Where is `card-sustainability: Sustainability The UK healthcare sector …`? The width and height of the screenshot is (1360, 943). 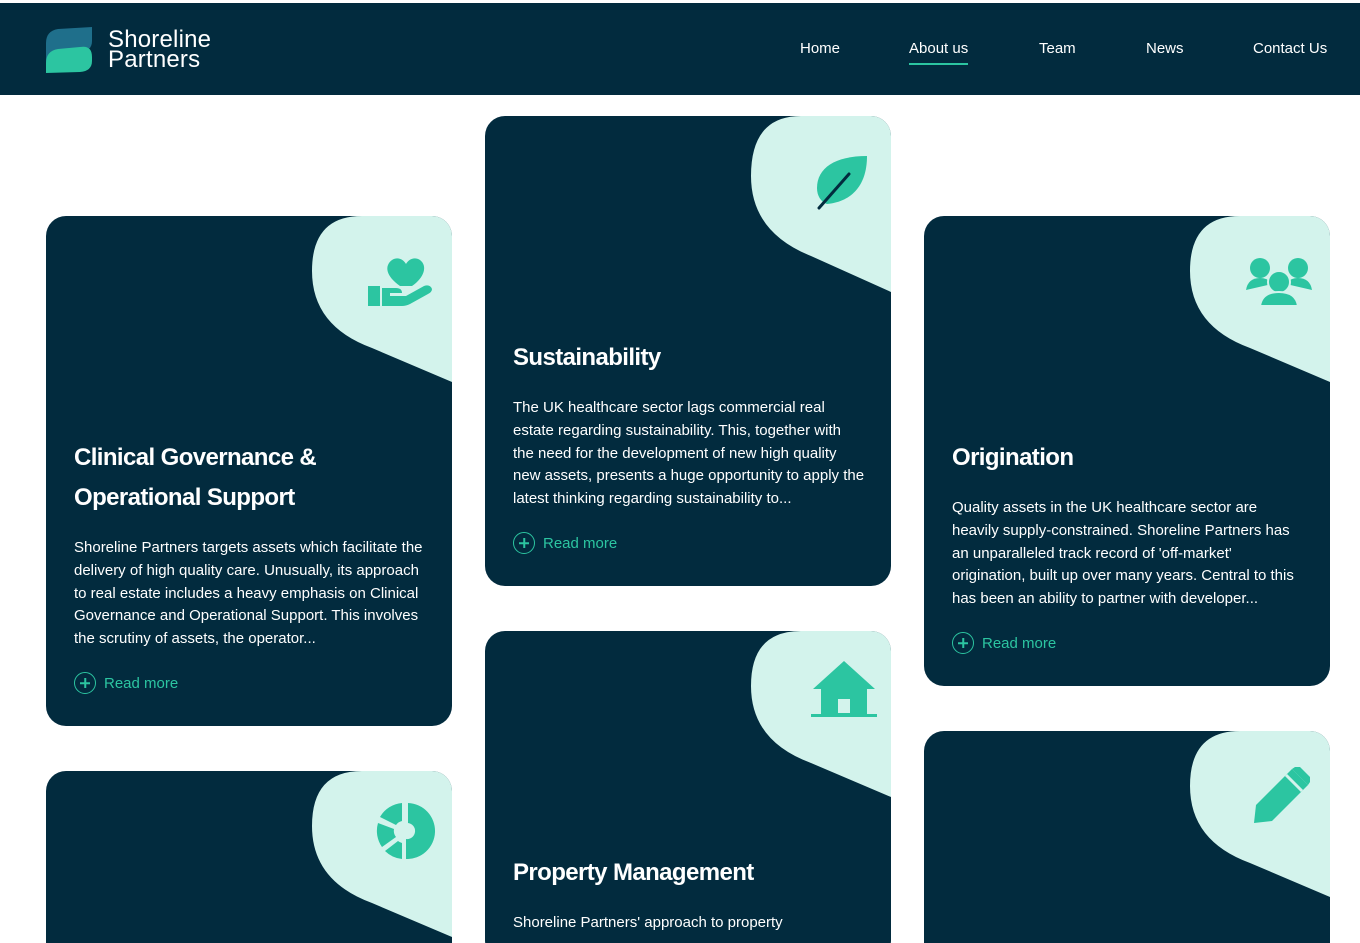 card-sustainability: Sustainability The UK healthcare sector … is located at coordinates (688, 351).